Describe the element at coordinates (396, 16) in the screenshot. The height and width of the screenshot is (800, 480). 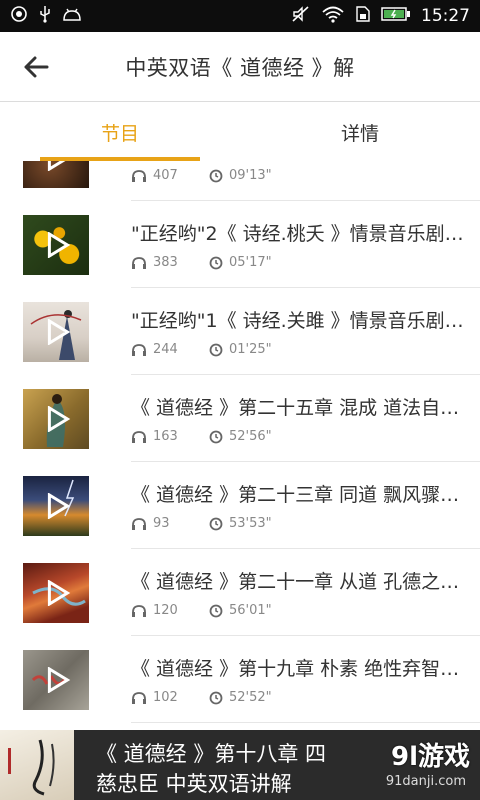
I see `battery-icon` at that location.